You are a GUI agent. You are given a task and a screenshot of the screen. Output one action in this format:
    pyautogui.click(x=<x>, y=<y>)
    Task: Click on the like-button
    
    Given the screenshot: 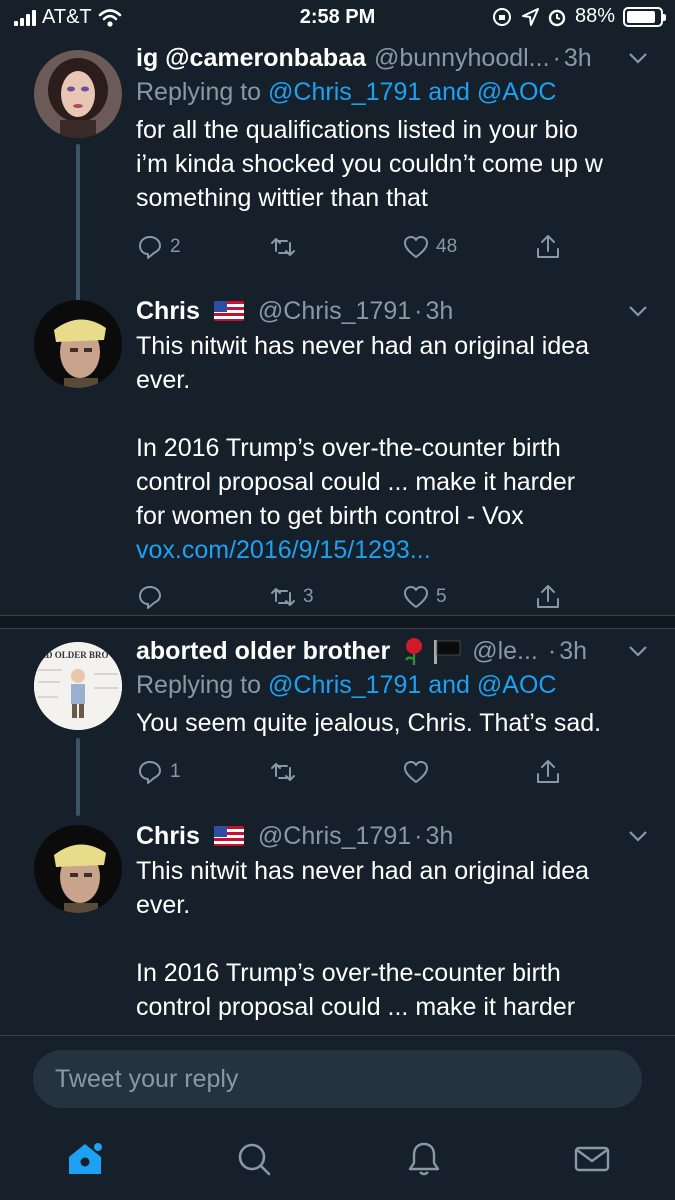 What is the action you would take?
    pyautogui.click(x=419, y=772)
    